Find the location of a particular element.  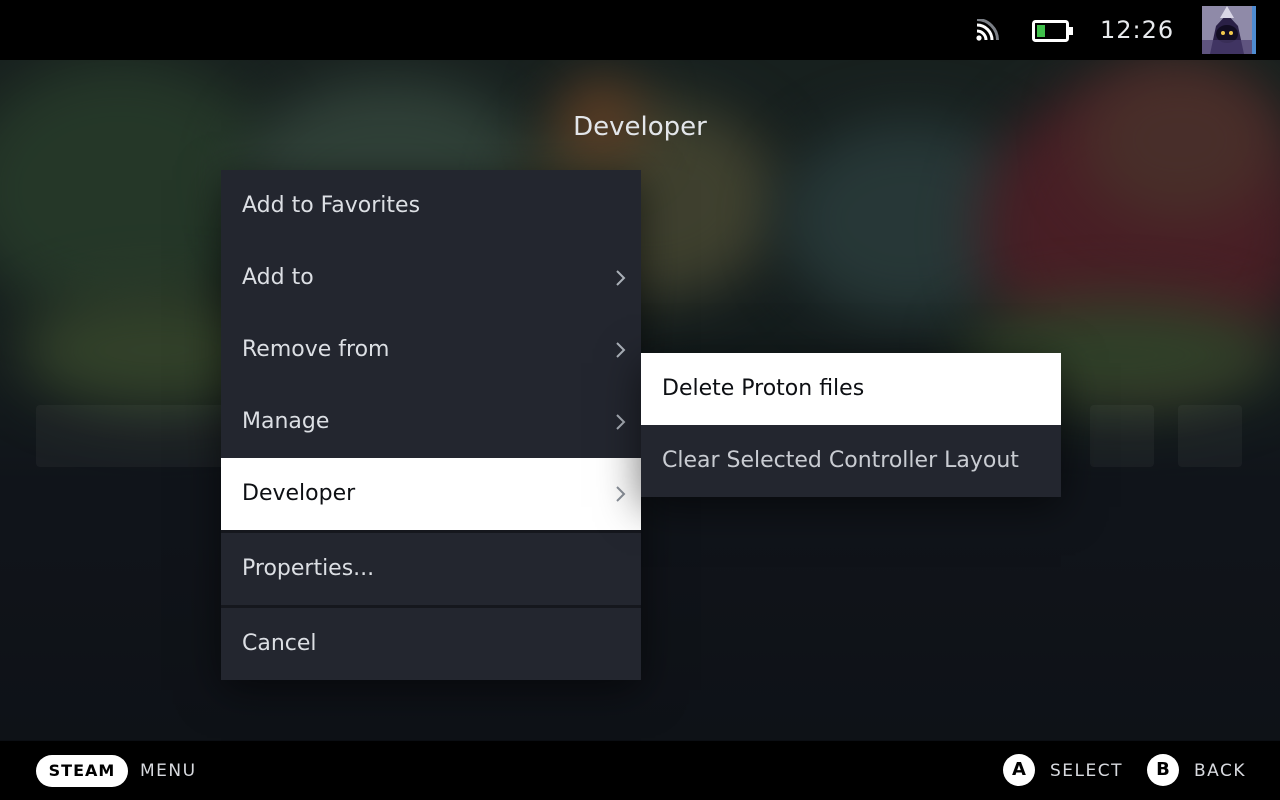

menu-item-remove-from: Remove from is located at coordinates (431, 350).